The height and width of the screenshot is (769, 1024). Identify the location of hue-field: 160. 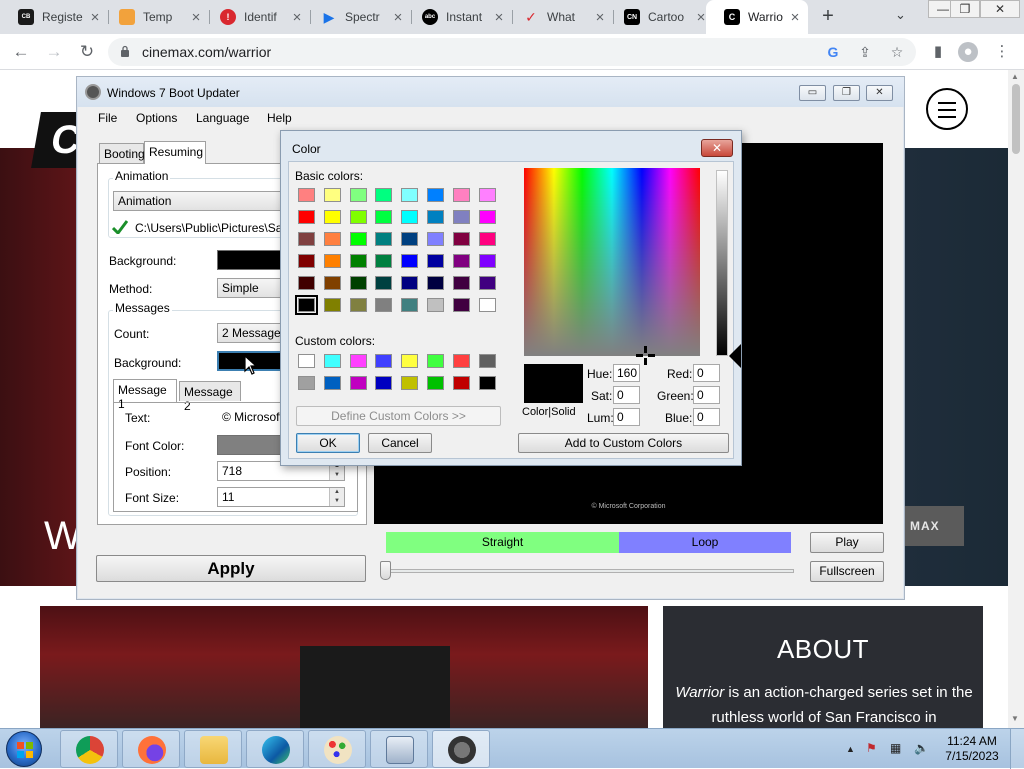
(626, 373).